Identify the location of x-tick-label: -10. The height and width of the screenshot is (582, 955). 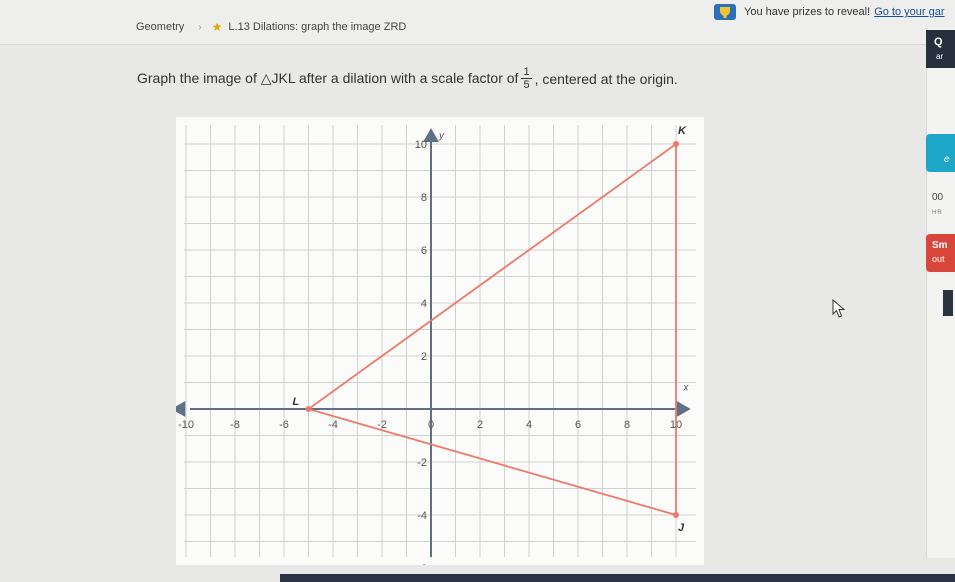
(186, 425).